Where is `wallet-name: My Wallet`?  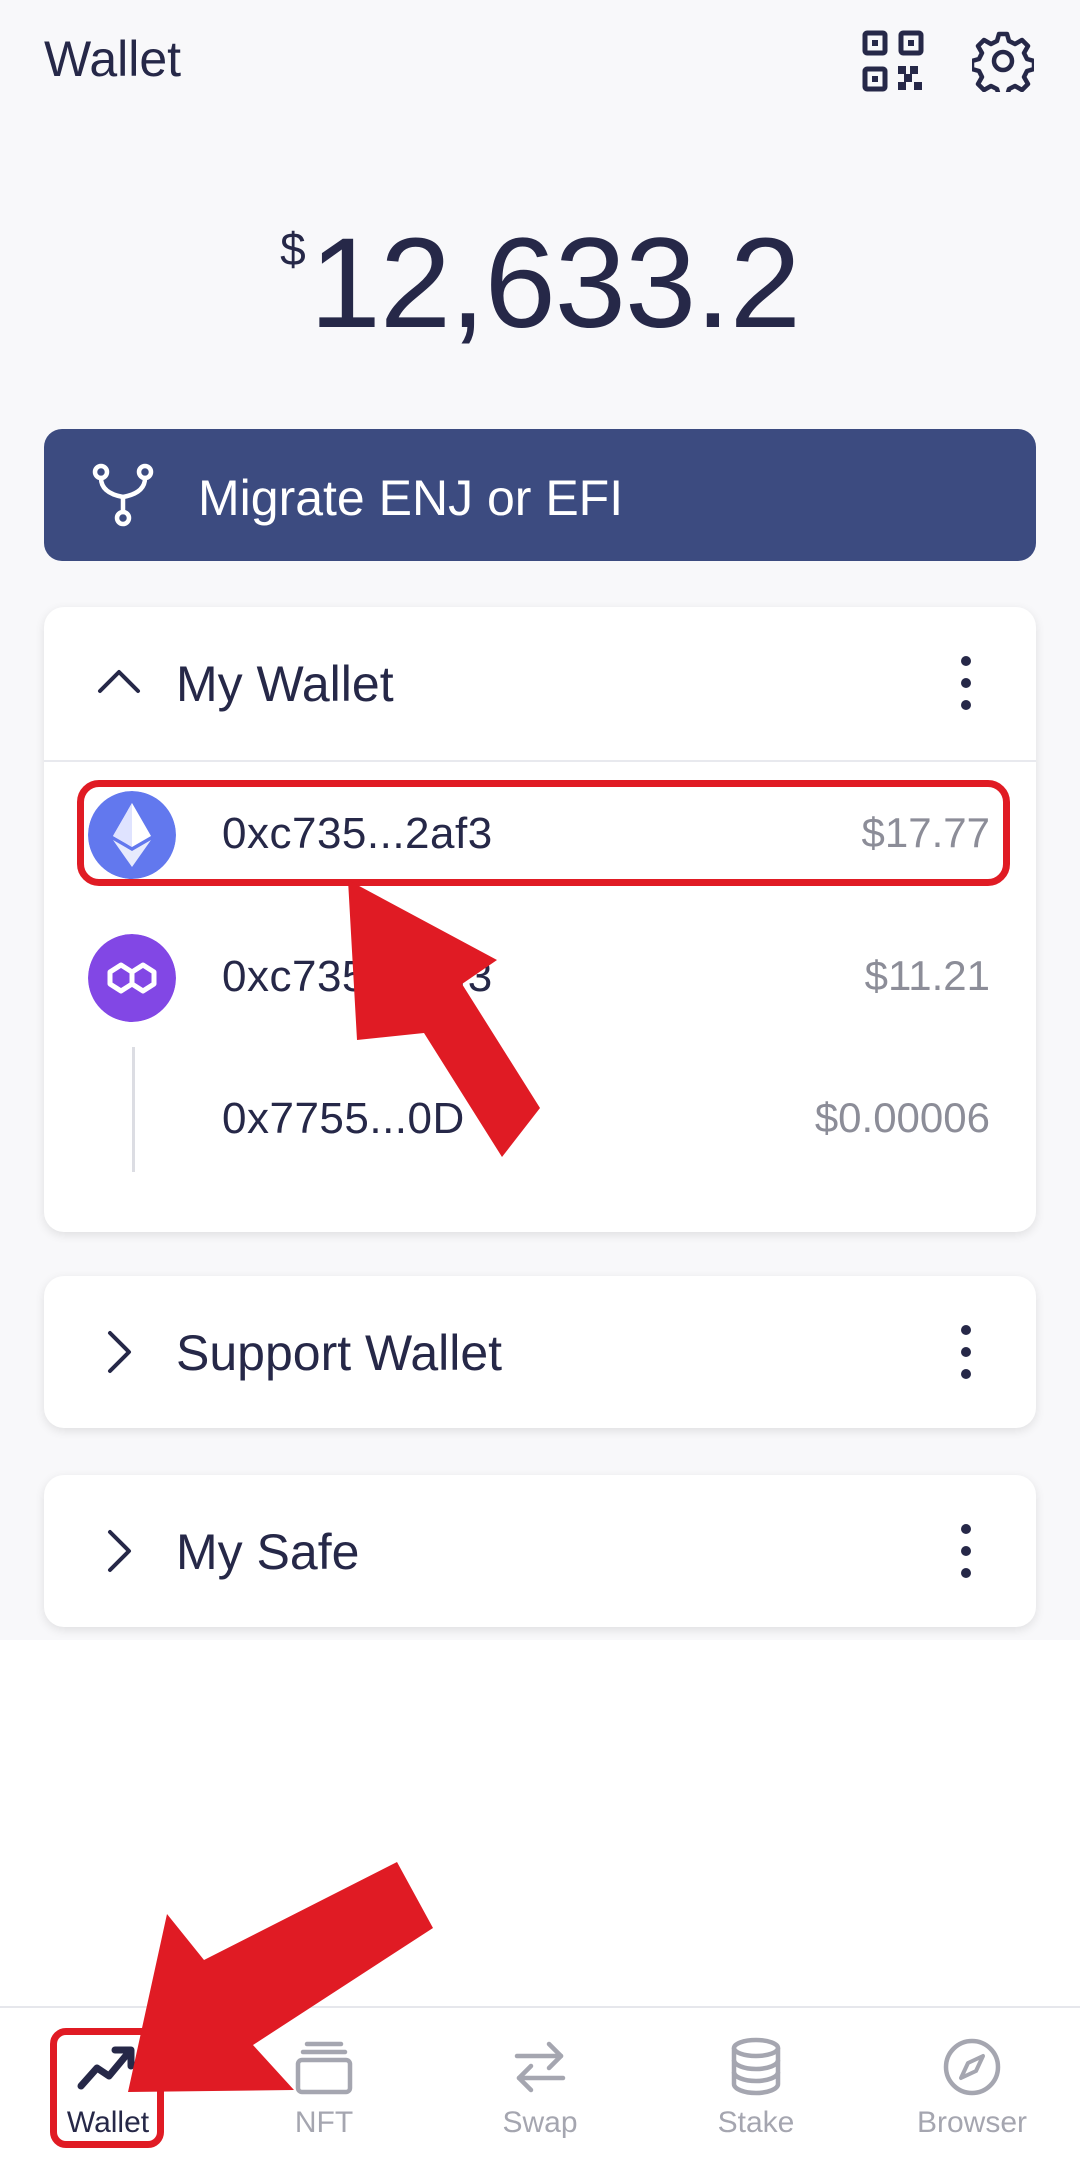 wallet-name: My Wallet is located at coordinates (285, 684).